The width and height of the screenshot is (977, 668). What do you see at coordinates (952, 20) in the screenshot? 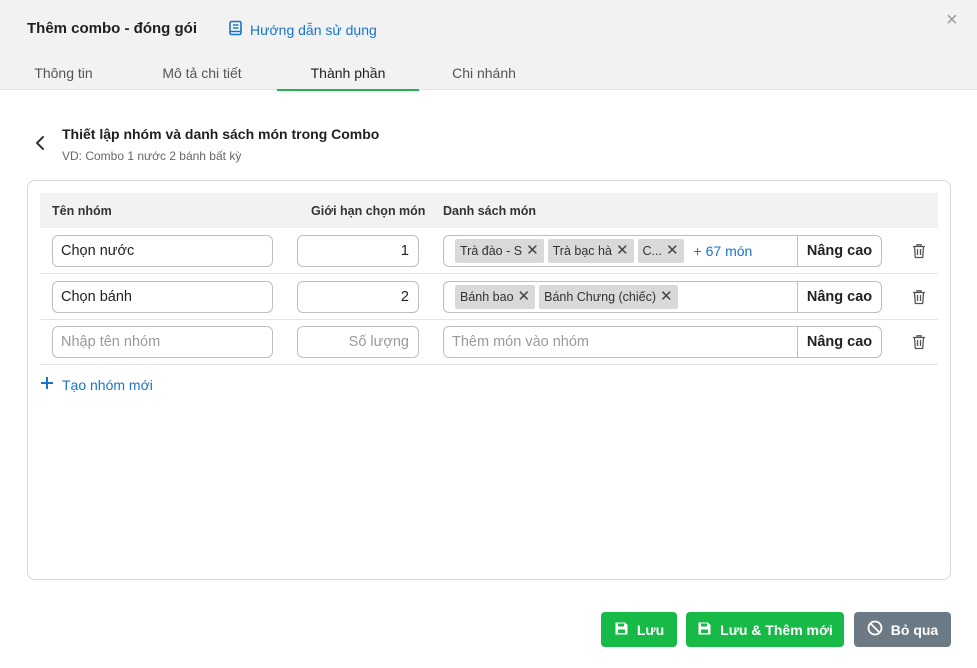
I see `close-icon: ×` at bounding box center [952, 20].